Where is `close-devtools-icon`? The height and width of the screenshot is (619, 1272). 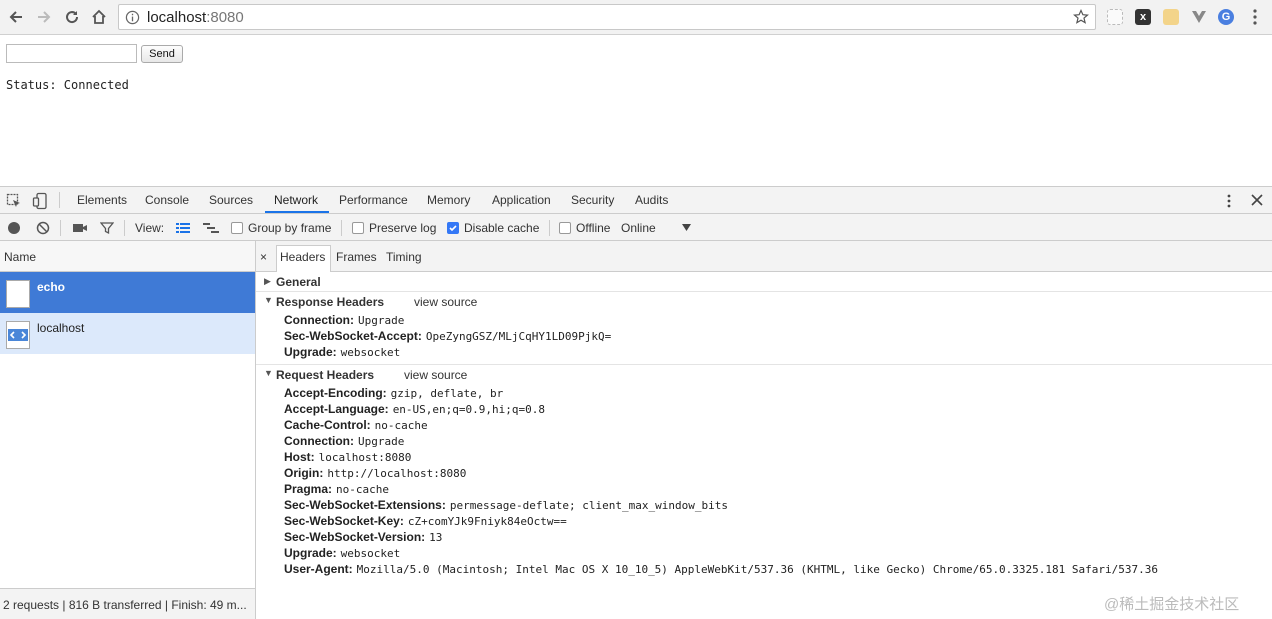
close-devtools-icon is located at coordinates (1257, 200).